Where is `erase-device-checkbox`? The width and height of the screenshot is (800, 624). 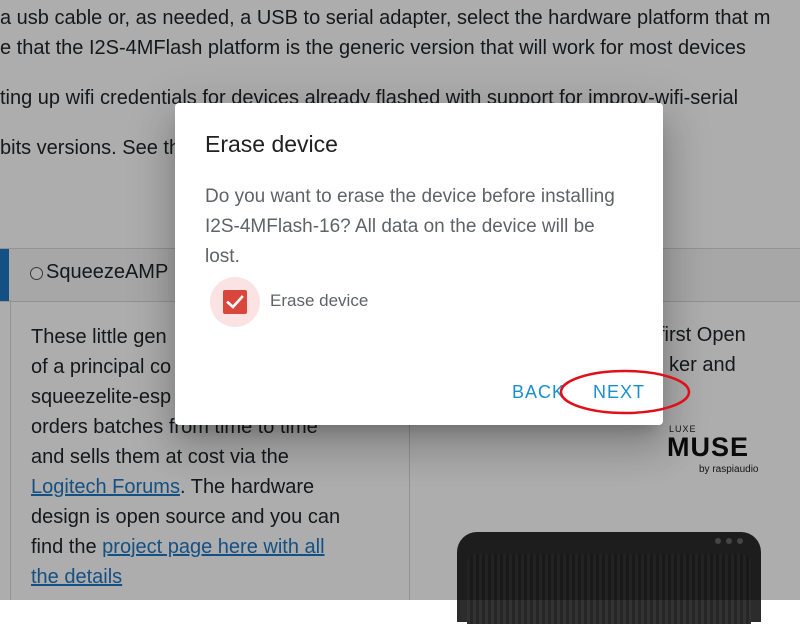 erase-device-checkbox is located at coordinates (235, 302).